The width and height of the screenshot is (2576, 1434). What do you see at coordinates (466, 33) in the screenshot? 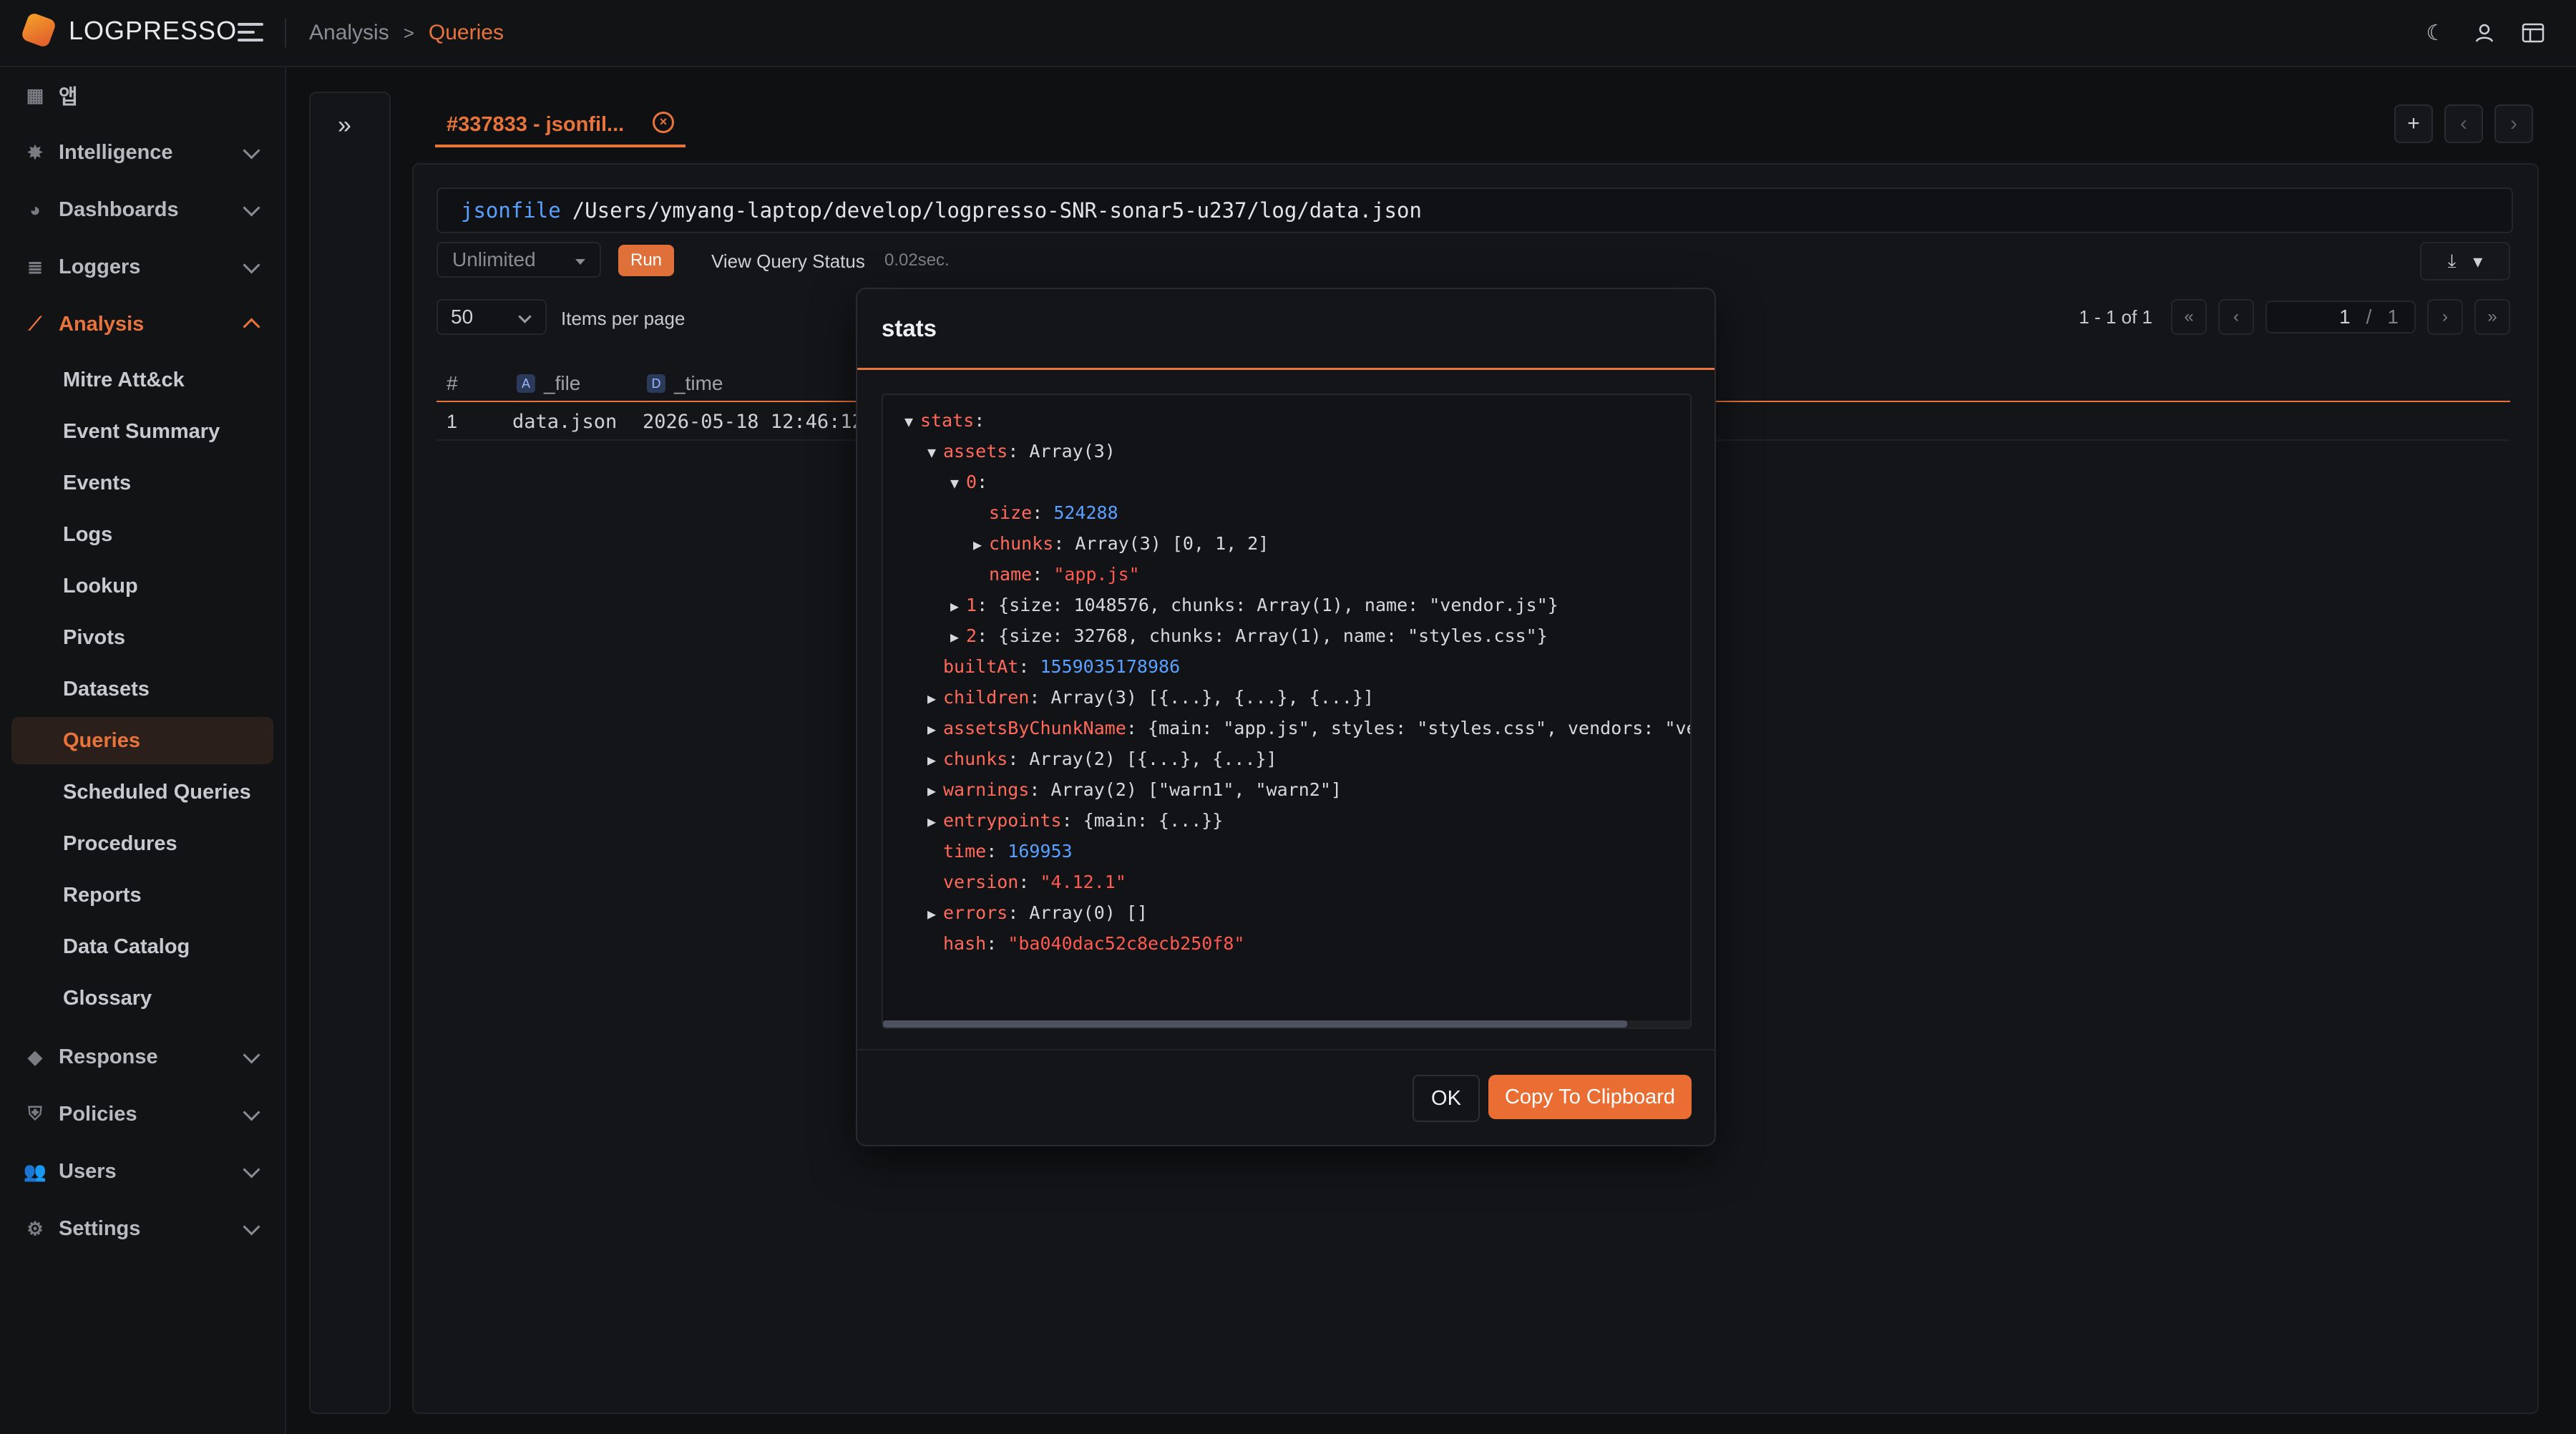
I see `breadcrumb-queries: Queries` at bounding box center [466, 33].